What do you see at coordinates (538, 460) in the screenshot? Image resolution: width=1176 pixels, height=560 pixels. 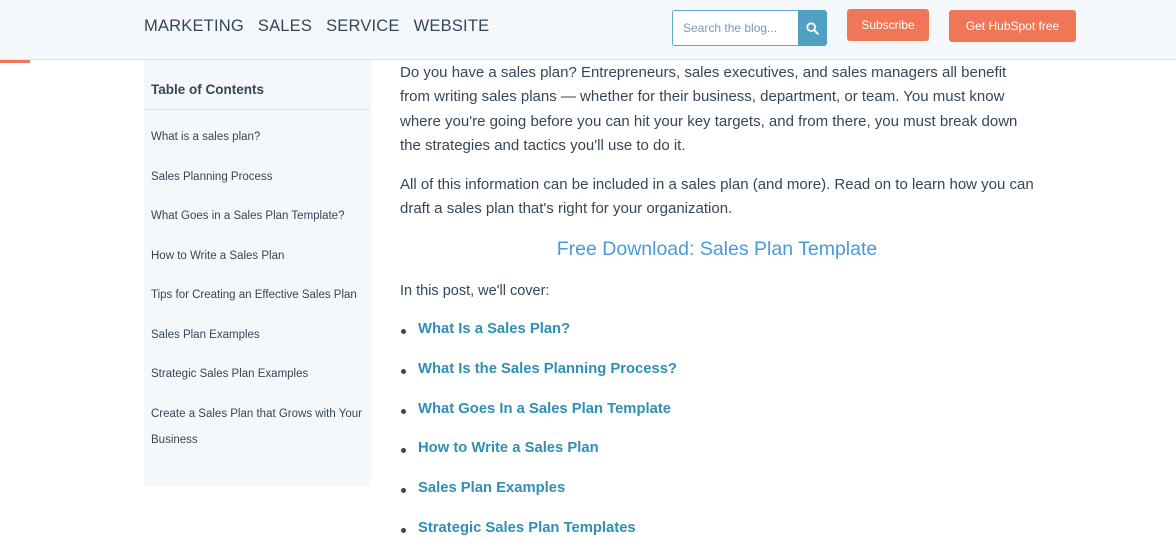 I see `list-item: How to Write a Sales Plan` at bounding box center [538, 460].